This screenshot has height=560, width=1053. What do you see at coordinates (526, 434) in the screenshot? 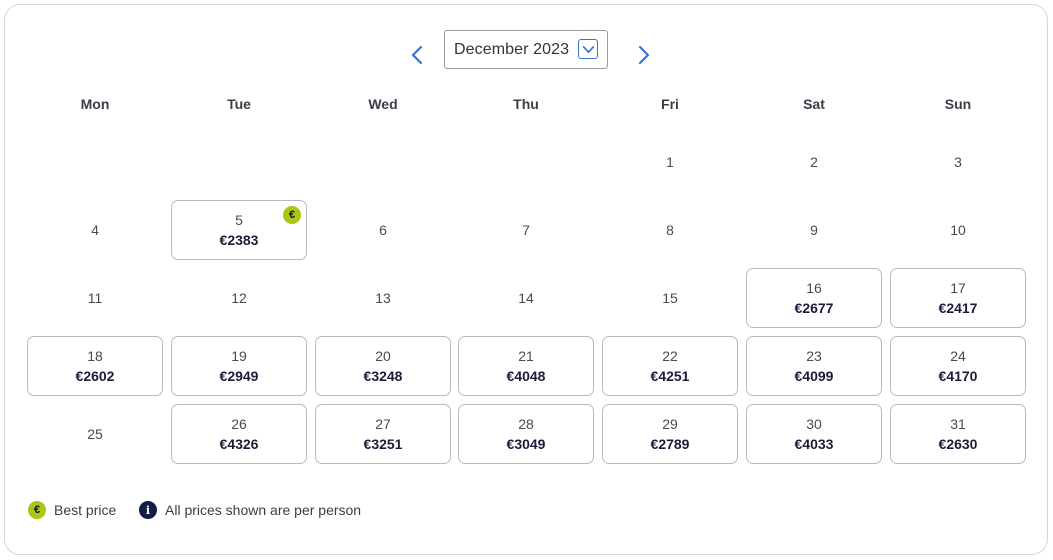
I see `day-cell-priced: 28 €3049` at bounding box center [526, 434].